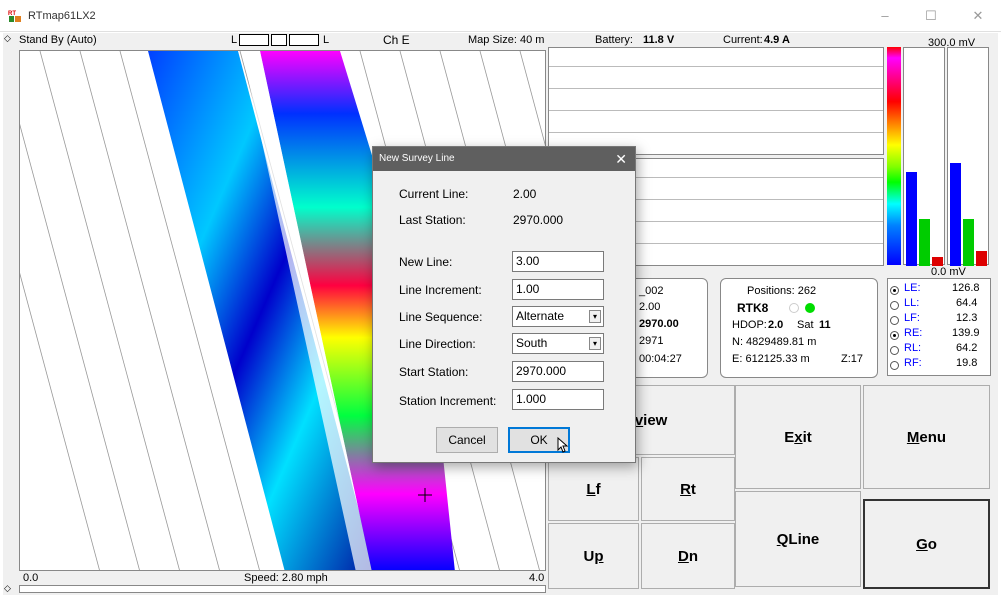 This screenshot has height=598, width=1001. Describe the element at coordinates (58, 40) in the screenshot. I see `map-status: Stand By (Auto)` at that location.